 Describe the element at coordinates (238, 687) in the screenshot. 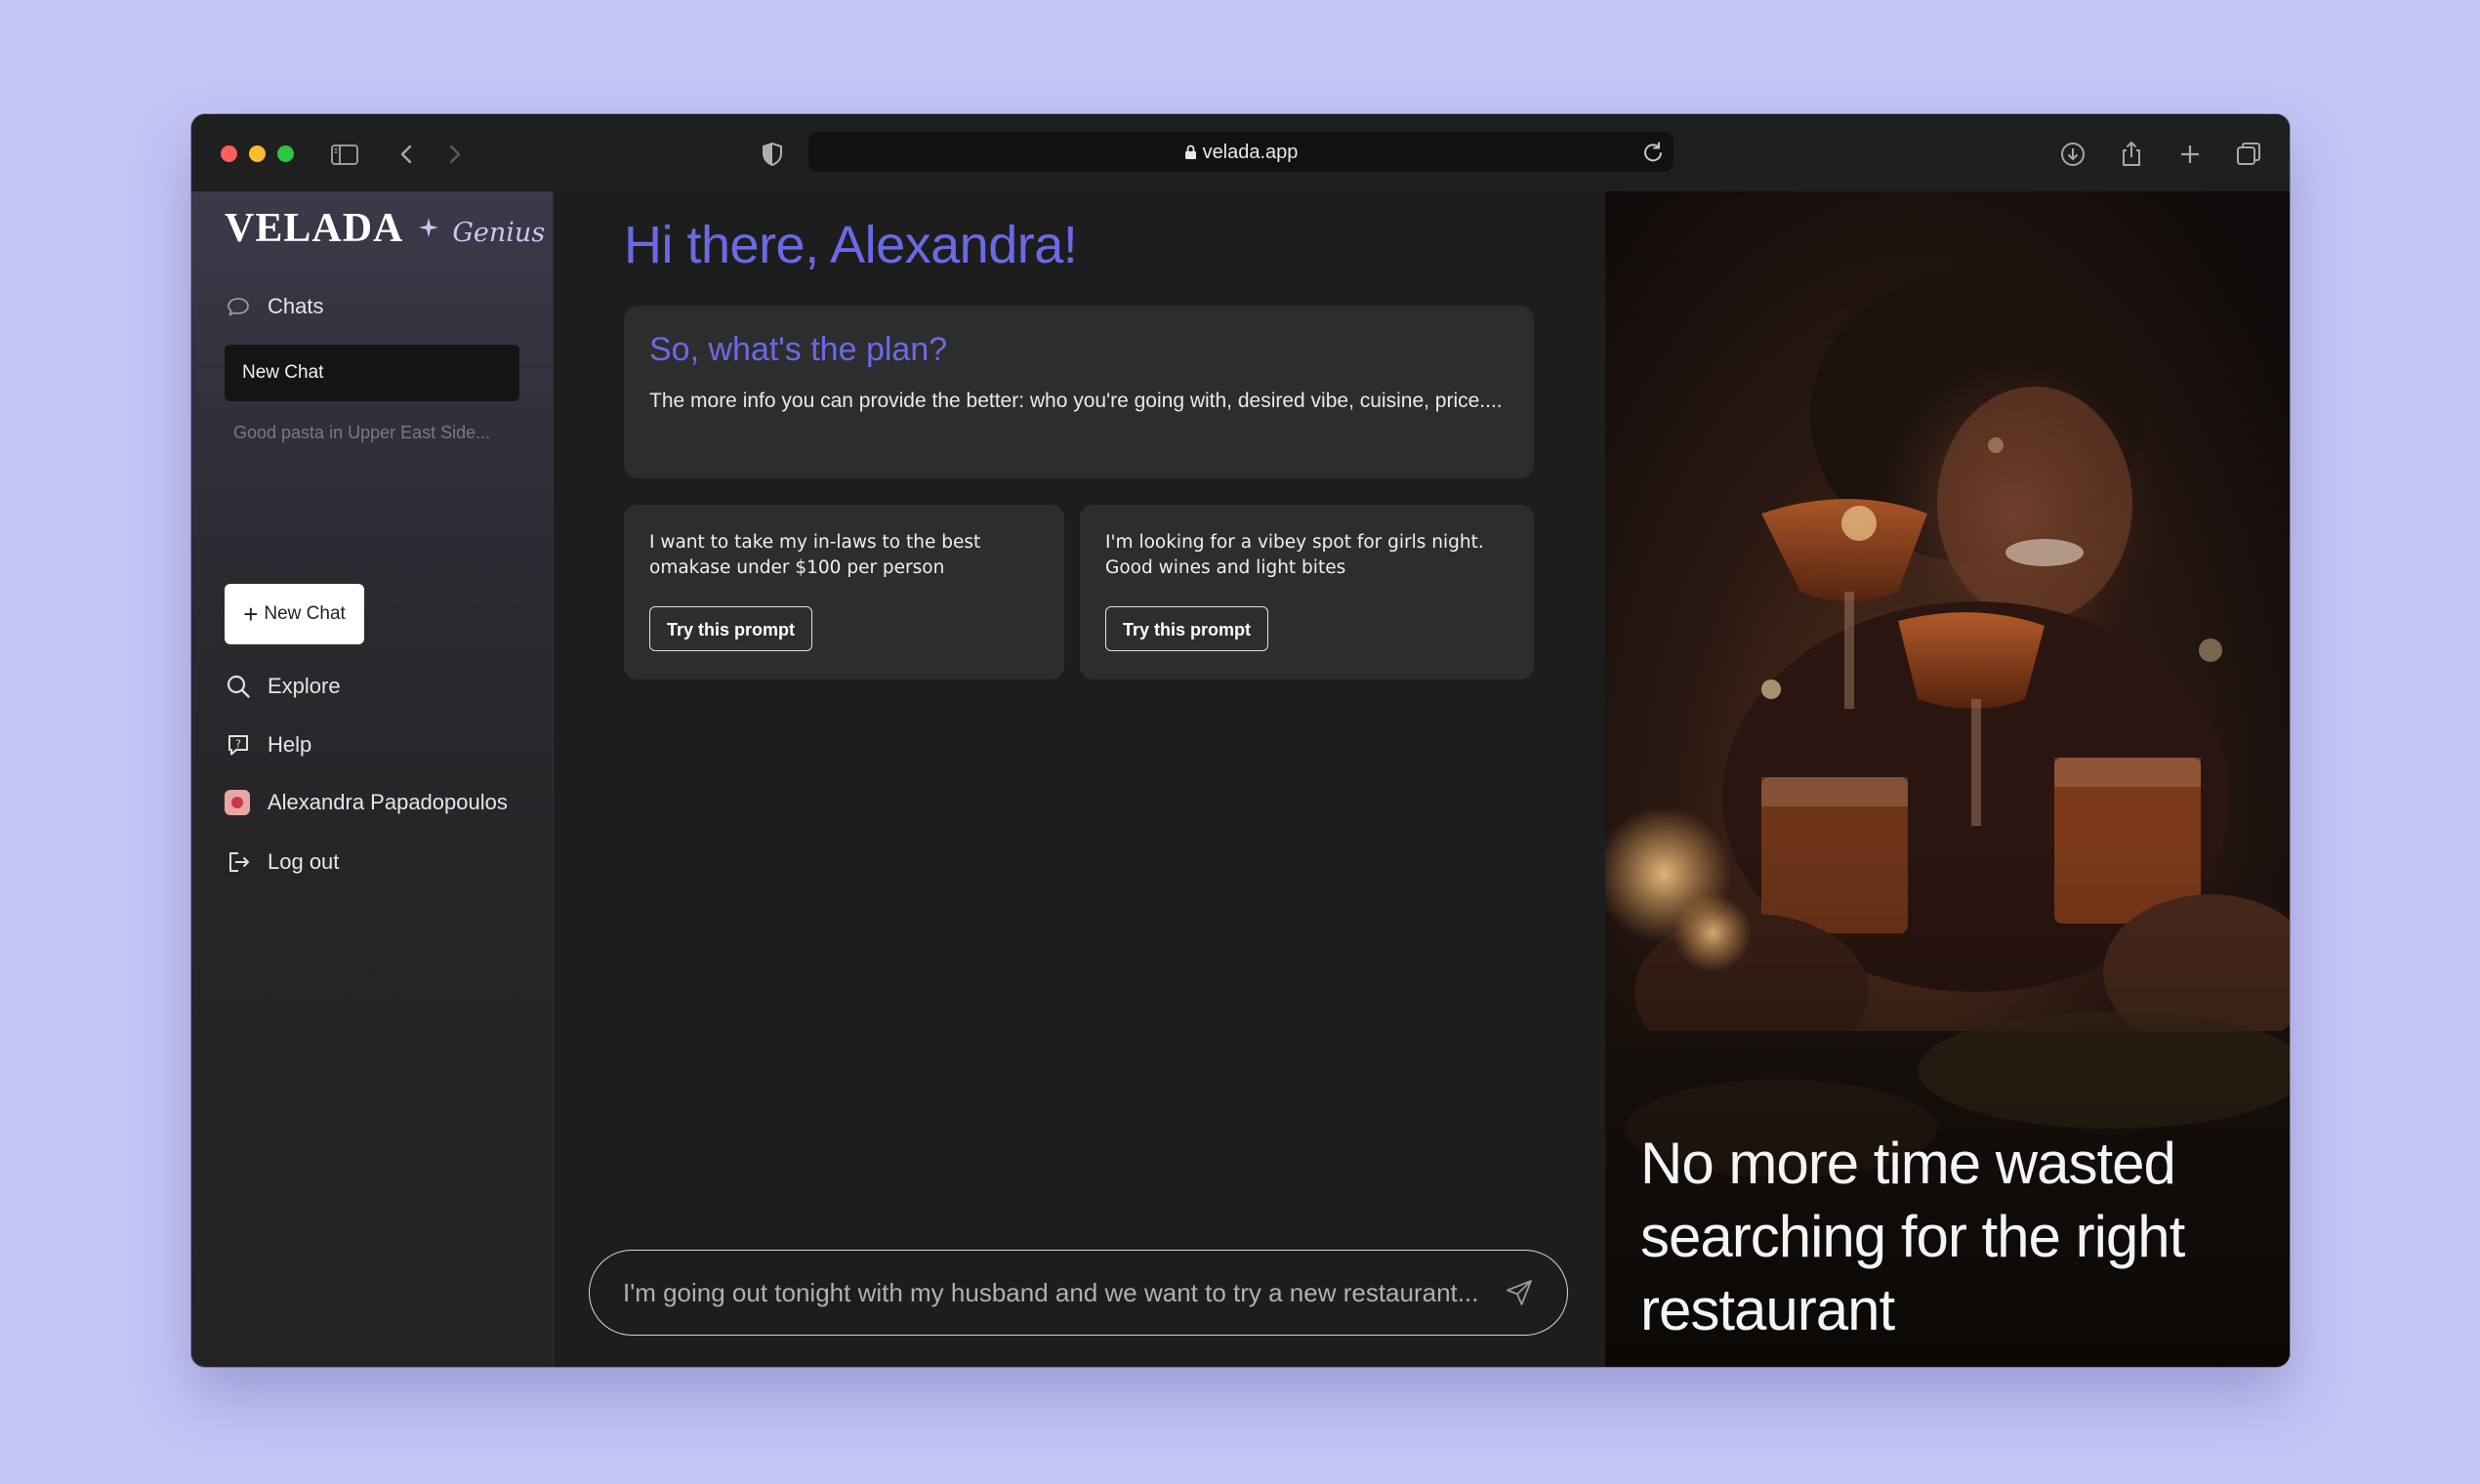

I see `search-icon` at that location.